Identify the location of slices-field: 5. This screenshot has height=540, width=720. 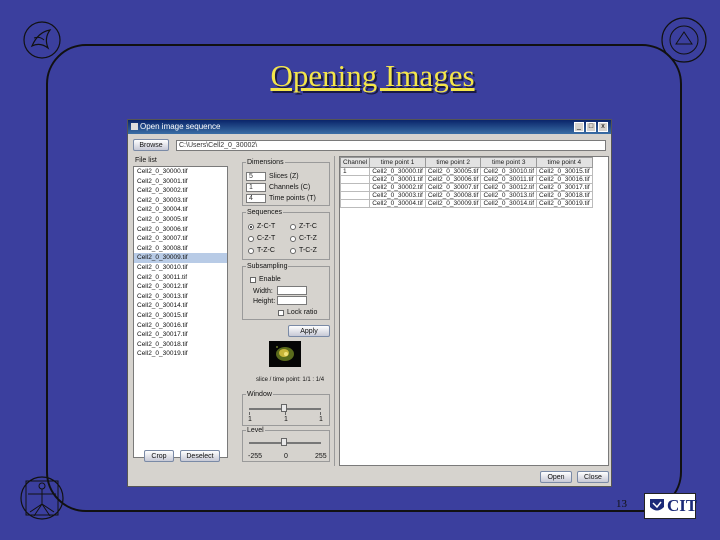
(256, 176).